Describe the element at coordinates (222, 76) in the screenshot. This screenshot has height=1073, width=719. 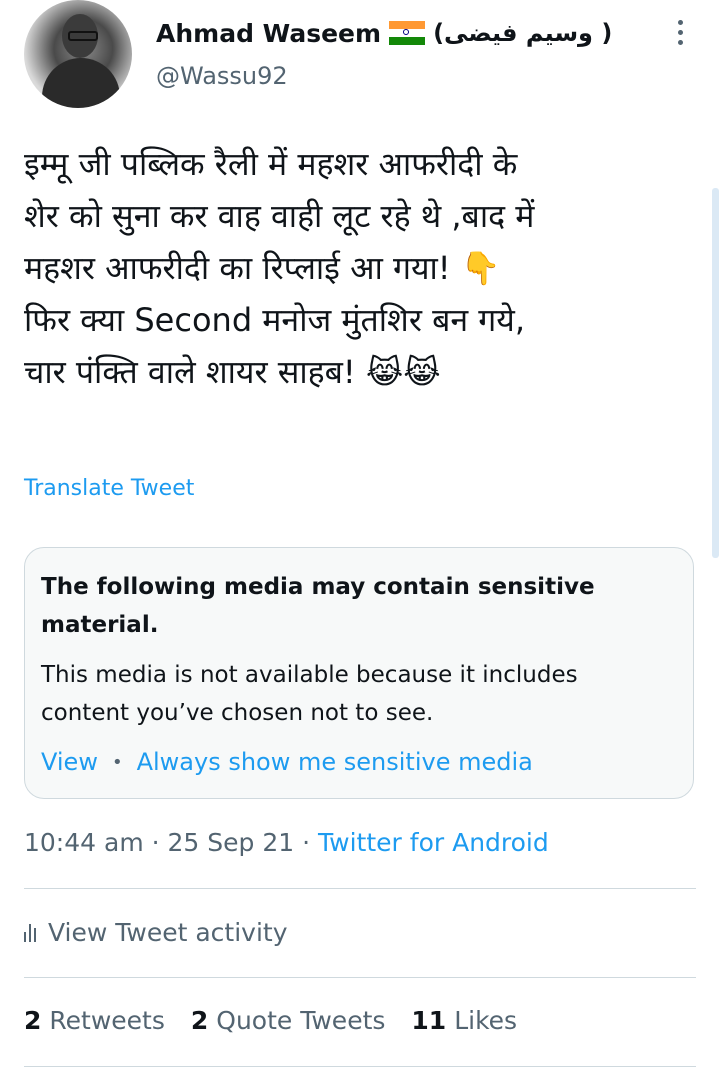
I see `author-handle: @Wassu92` at that location.